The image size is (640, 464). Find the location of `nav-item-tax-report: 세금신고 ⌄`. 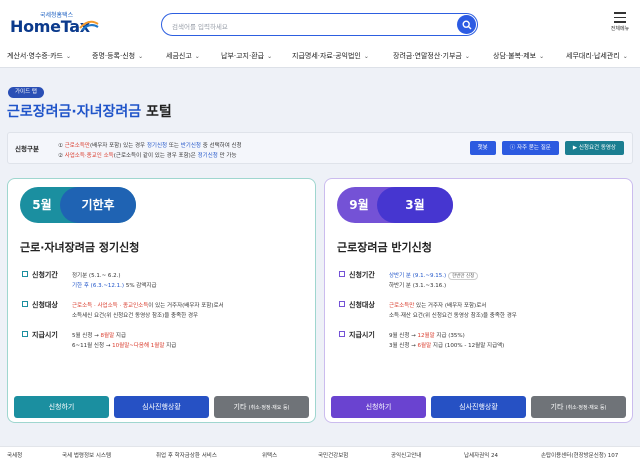

nav-item-tax-report: 세금신고 ⌄ is located at coordinates (183, 56).